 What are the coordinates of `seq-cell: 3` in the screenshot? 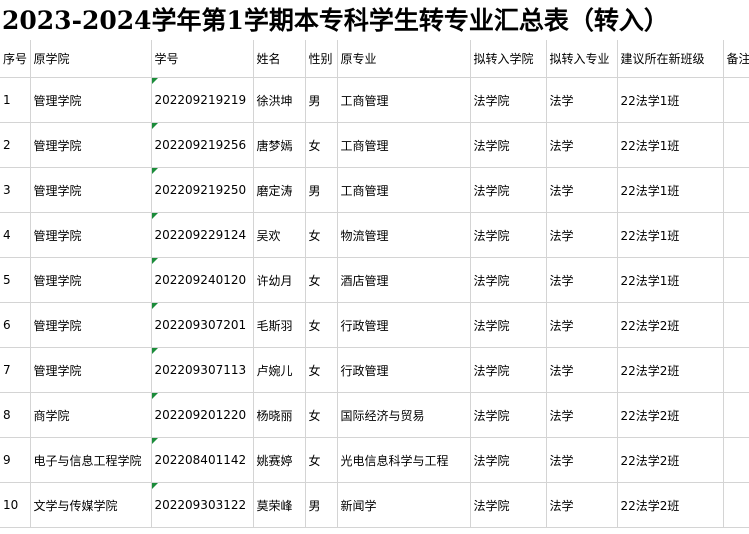 It's located at (15, 190).